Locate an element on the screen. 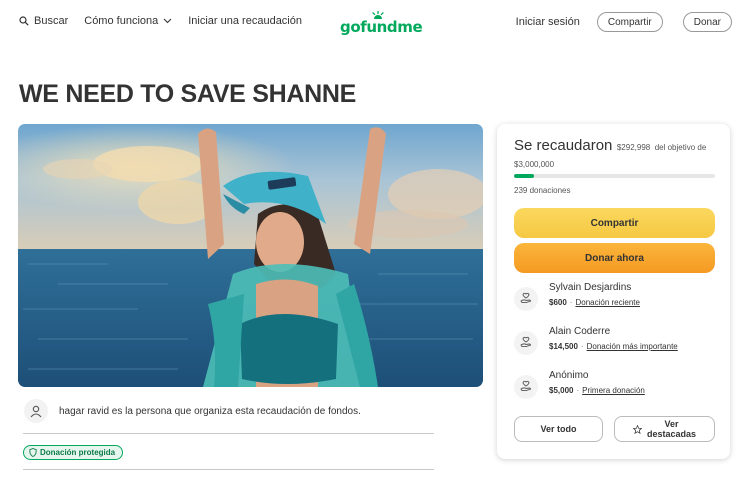 Image resolution: width=750 pixels, height=501 pixels. progress-bar is located at coordinates (614, 176).